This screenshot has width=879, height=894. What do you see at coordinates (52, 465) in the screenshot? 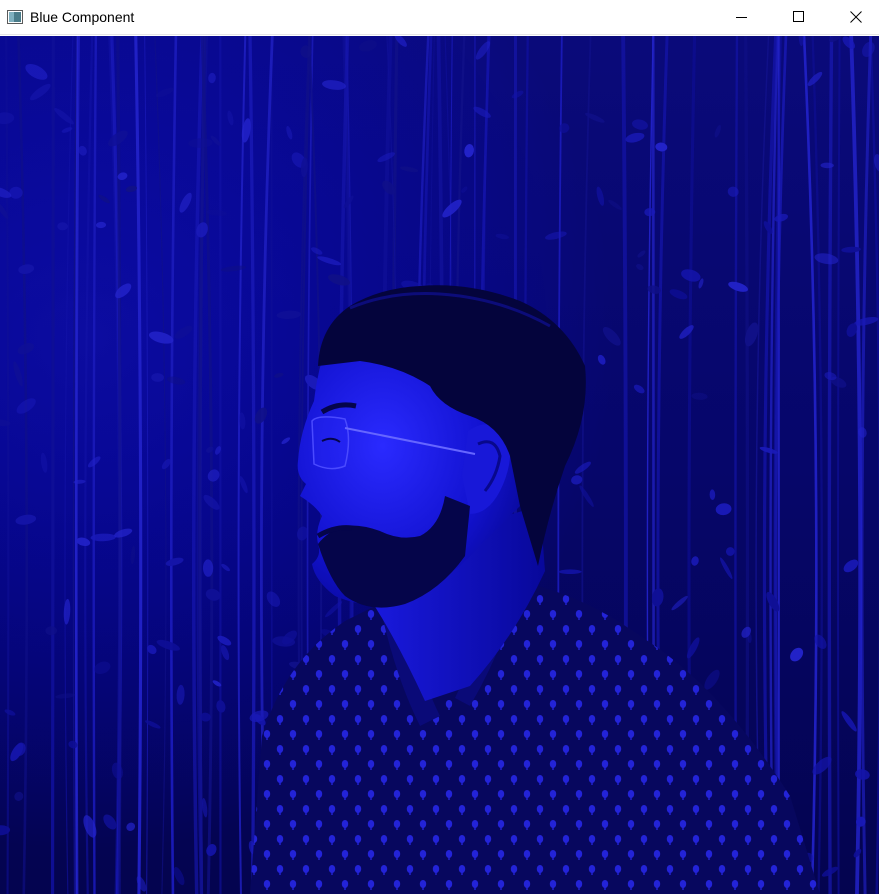
I see `vine-strand` at bounding box center [52, 465].